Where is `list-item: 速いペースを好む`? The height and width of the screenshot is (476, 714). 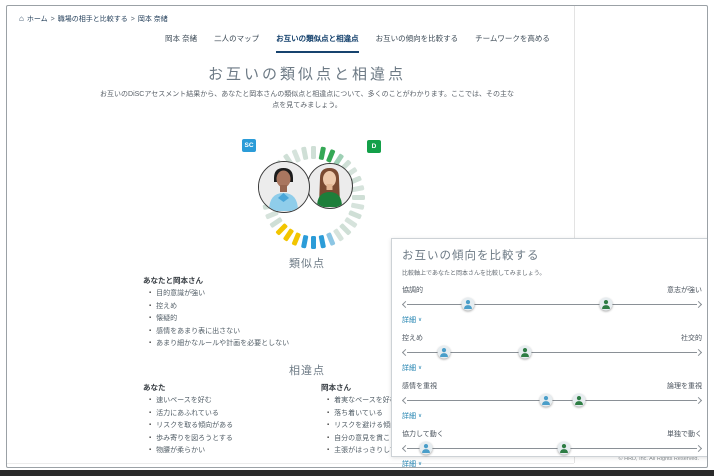
list-item: 速いペースを好む is located at coordinates (191, 400).